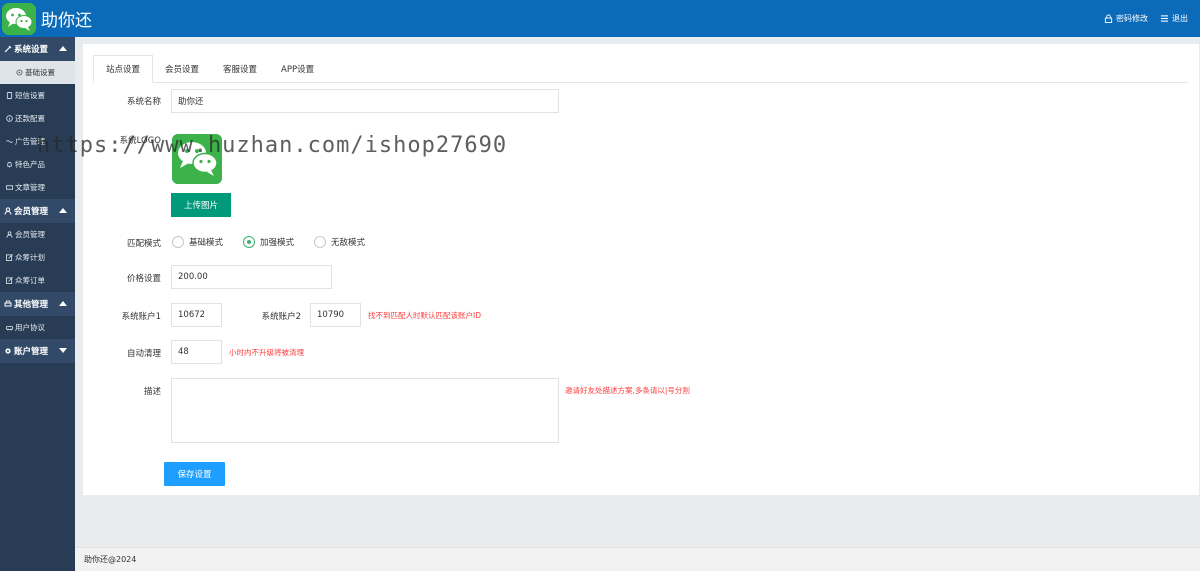 The height and width of the screenshot is (571, 1200). What do you see at coordinates (9, 187) in the screenshot?
I see `keyboard-icon` at bounding box center [9, 187].